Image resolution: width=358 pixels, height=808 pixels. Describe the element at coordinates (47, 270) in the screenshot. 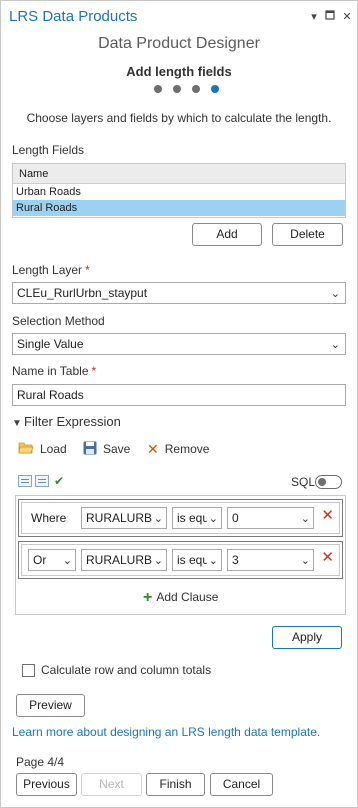

I see `length-layer-label-text: Length Layer` at that location.